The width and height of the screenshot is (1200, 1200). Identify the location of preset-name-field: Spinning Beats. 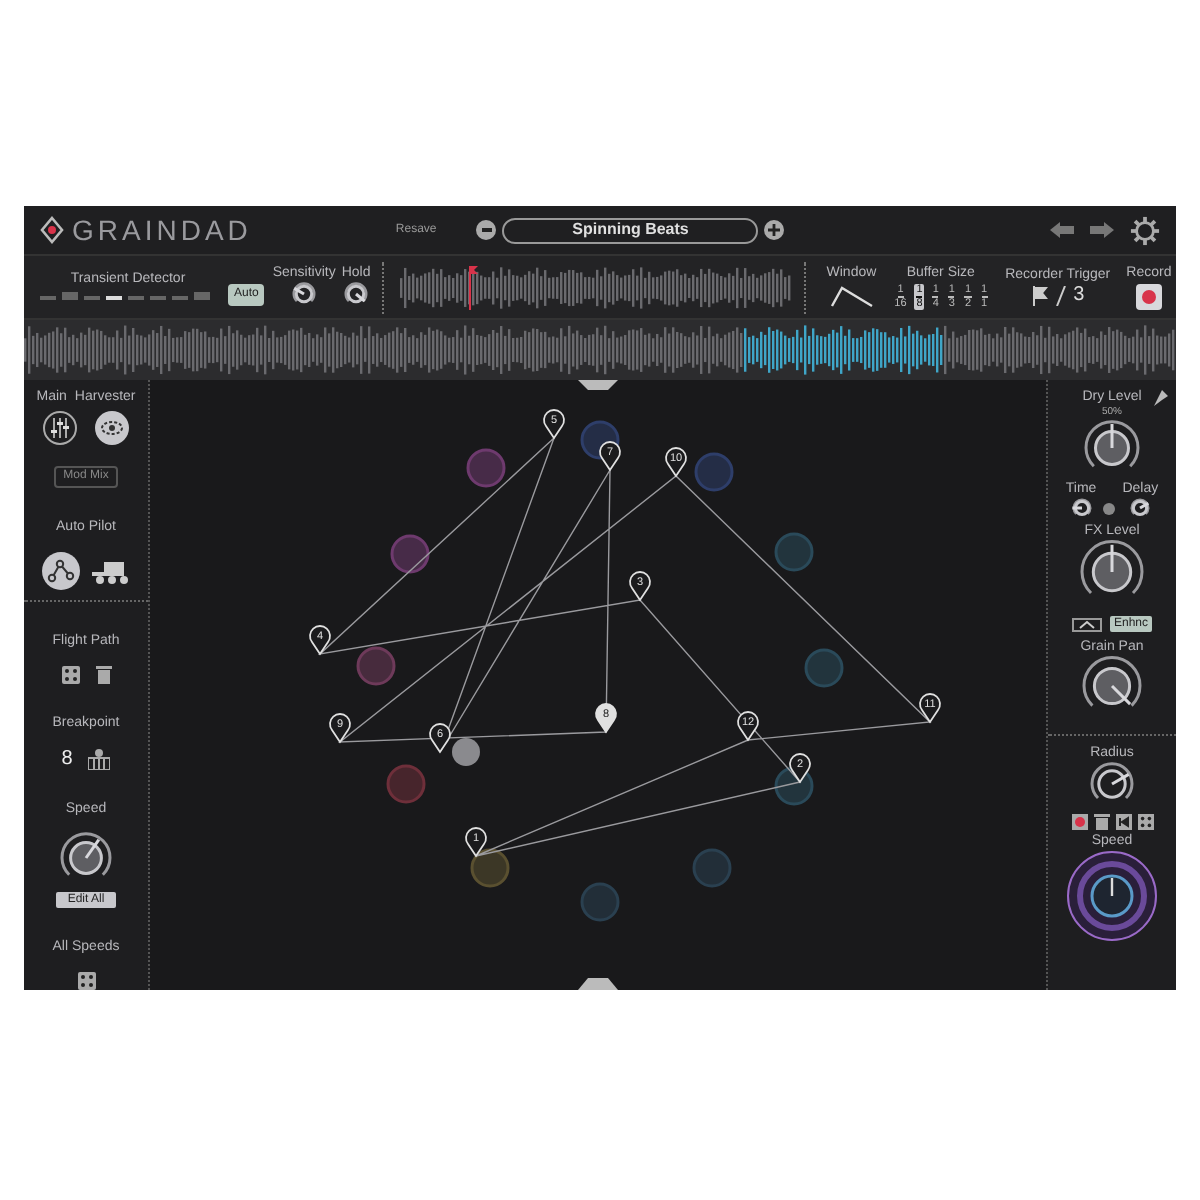
(630, 230).